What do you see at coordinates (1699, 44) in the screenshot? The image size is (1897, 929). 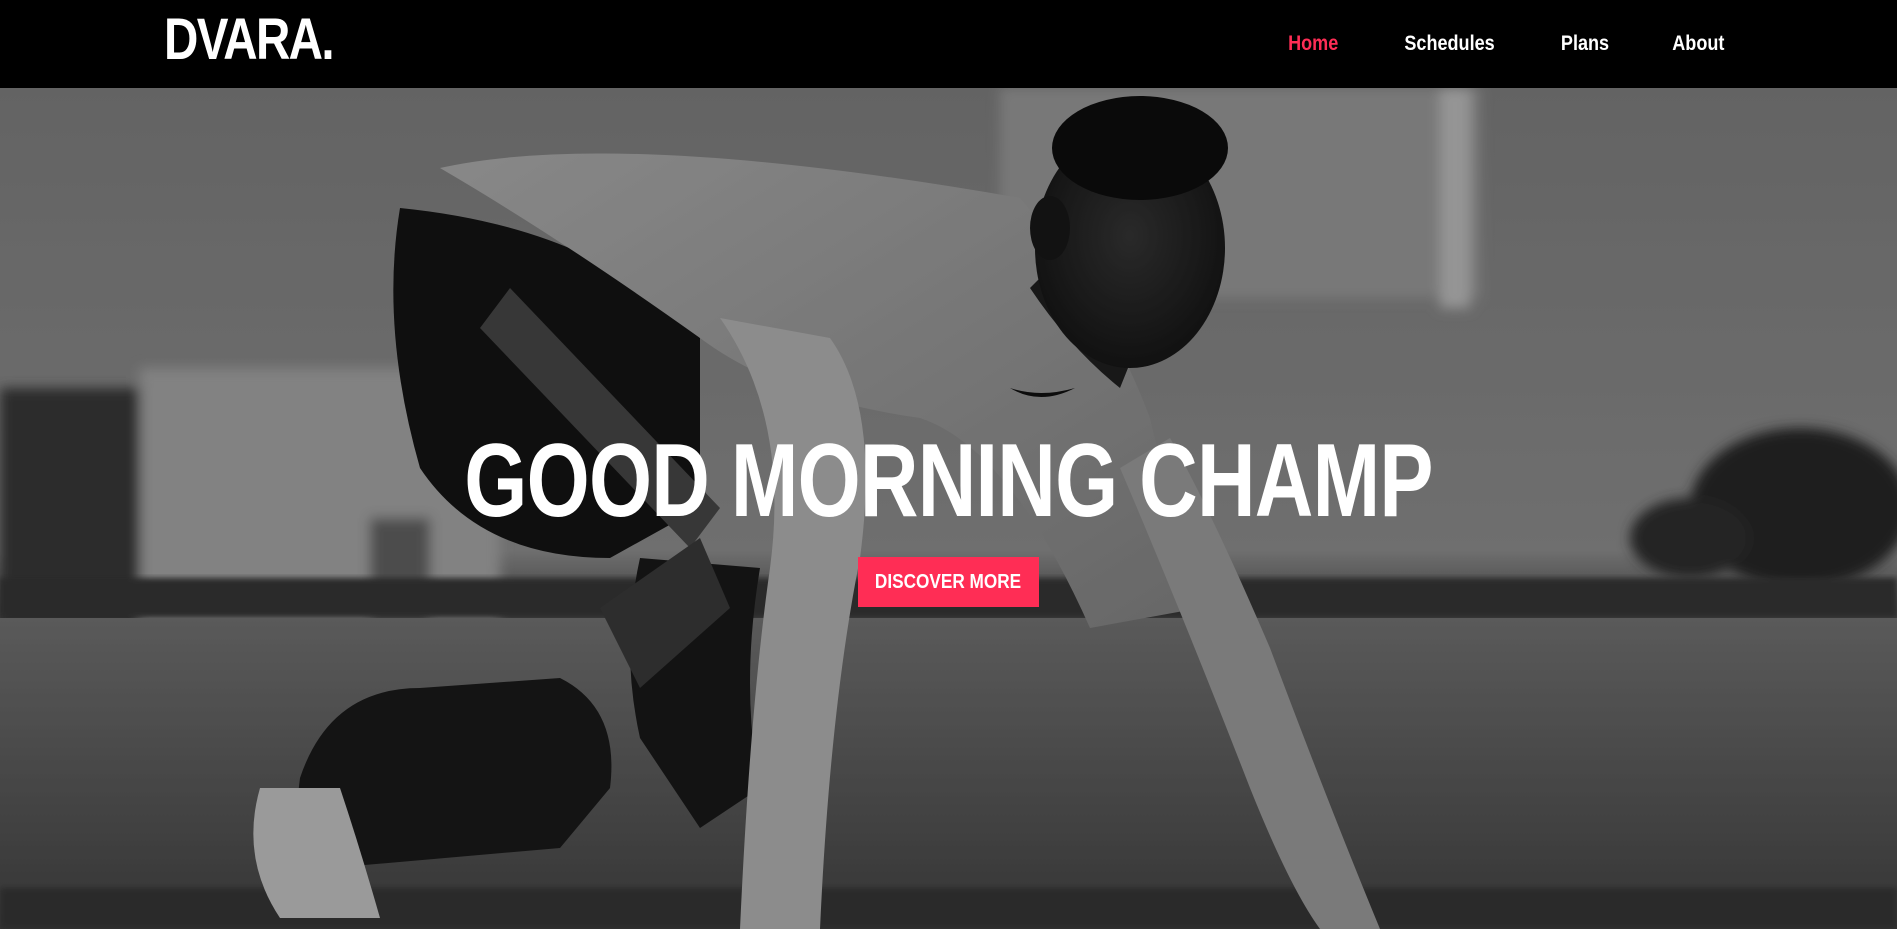 I see `nav-item-about: About` at bounding box center [1699, 44].